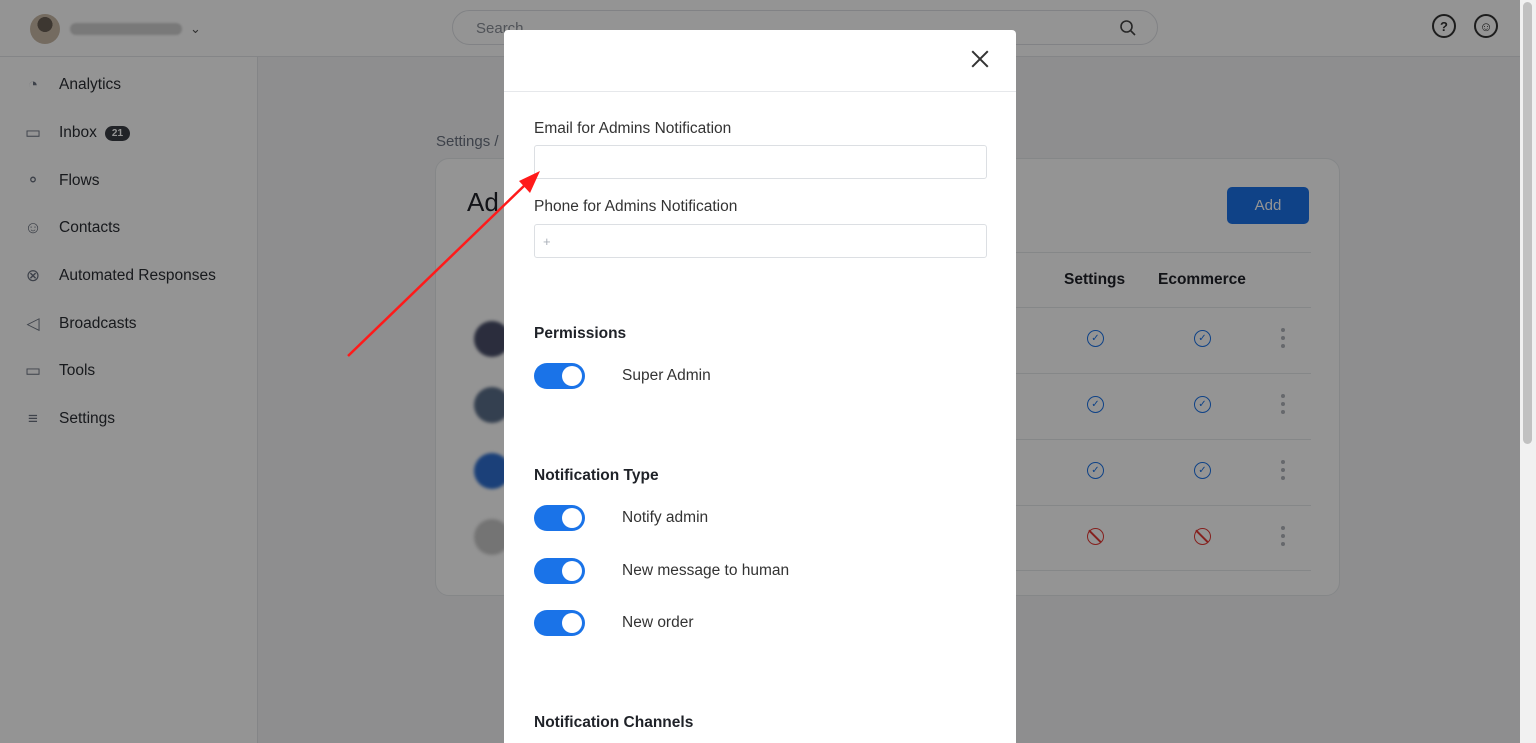  Describe the element at coordinates (559, 571) in the screenshot. I see `new-message-to-human-toggle` at that location.